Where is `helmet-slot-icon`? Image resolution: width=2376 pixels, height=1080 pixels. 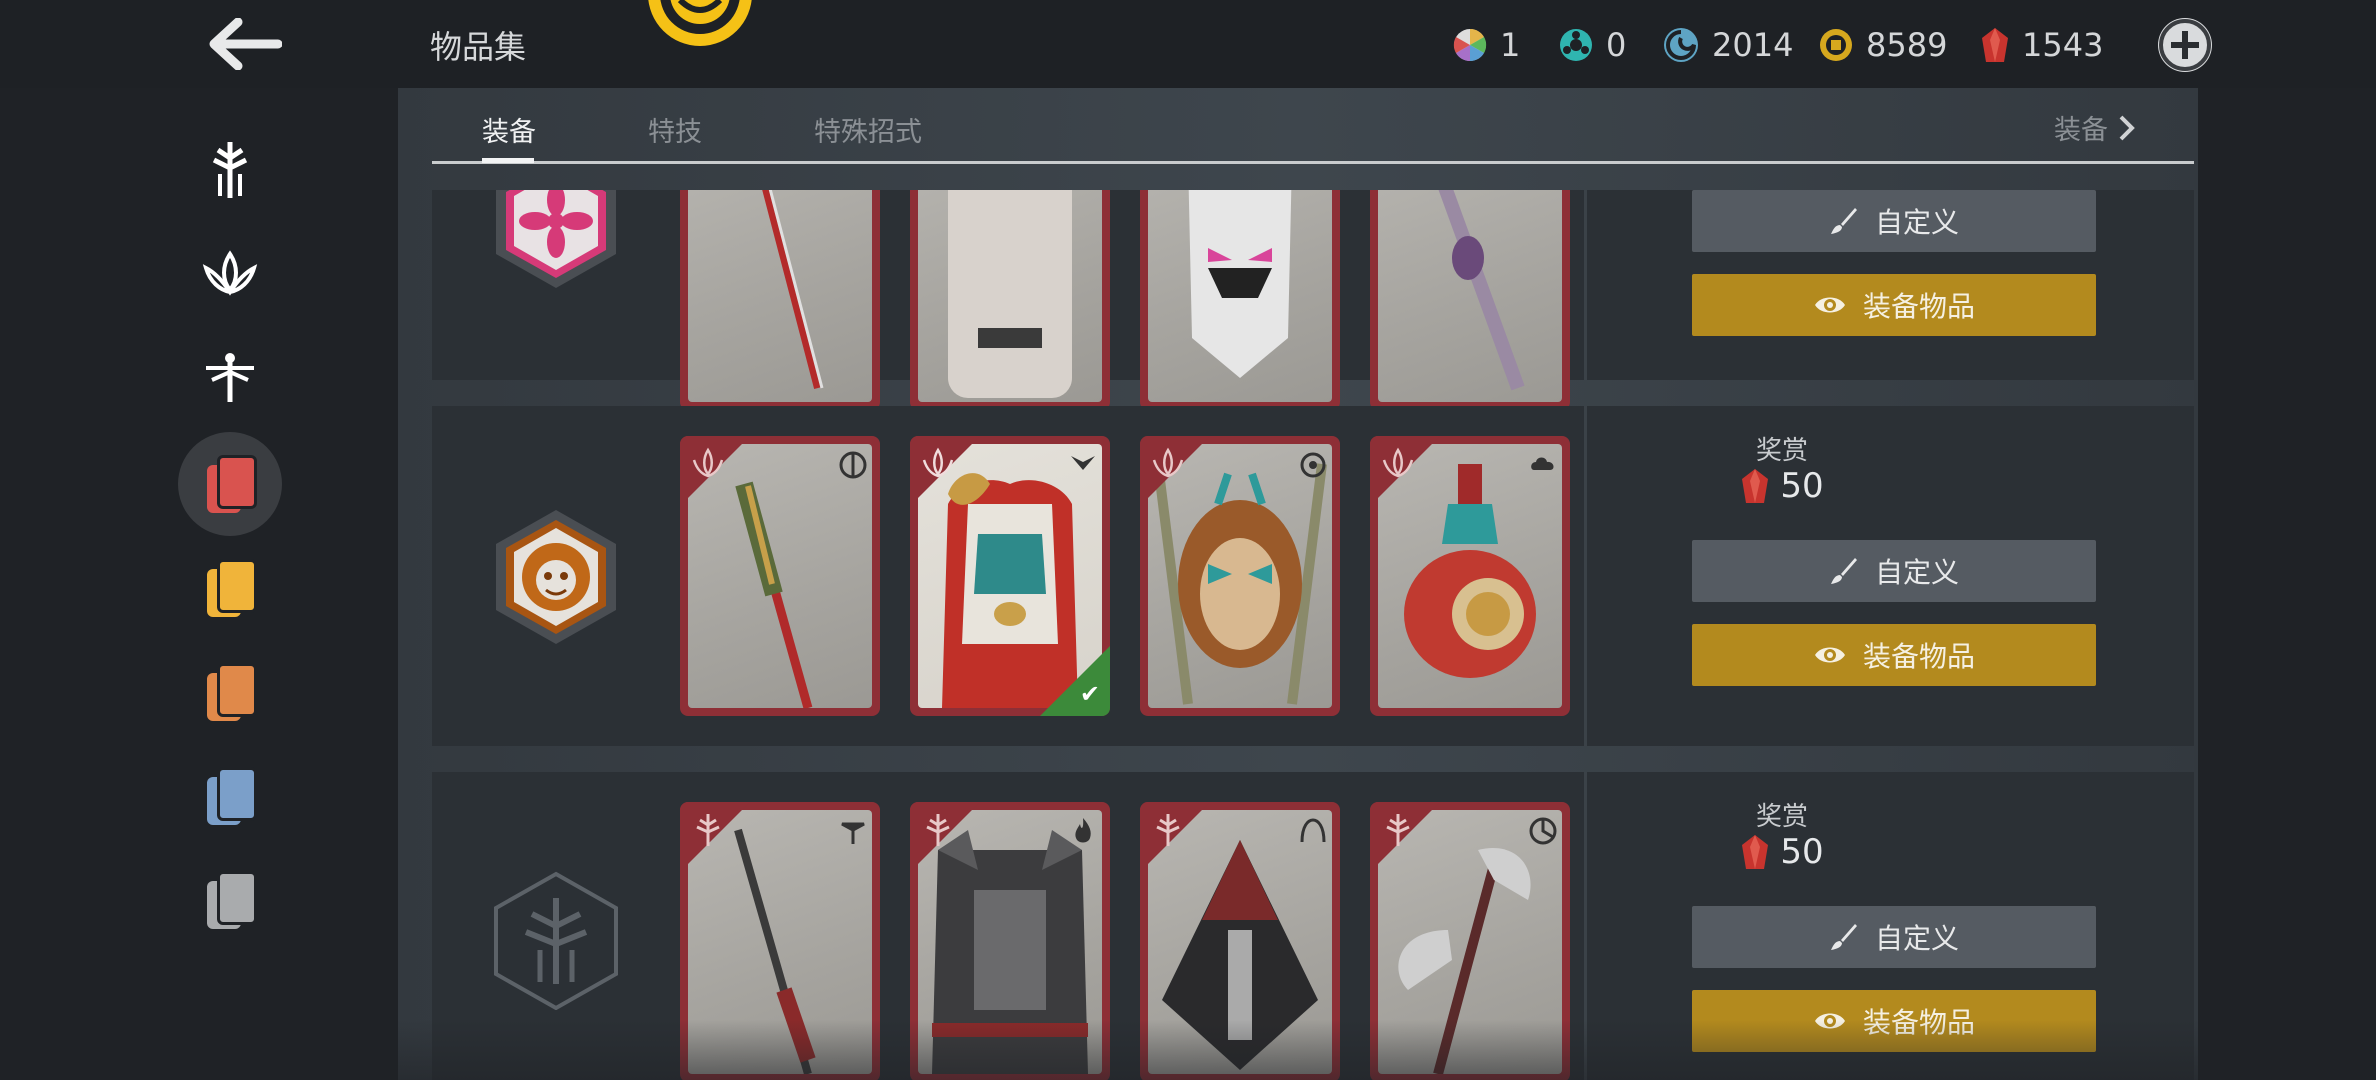 helmet-slot-icon is located at coordinates (1313, 465).